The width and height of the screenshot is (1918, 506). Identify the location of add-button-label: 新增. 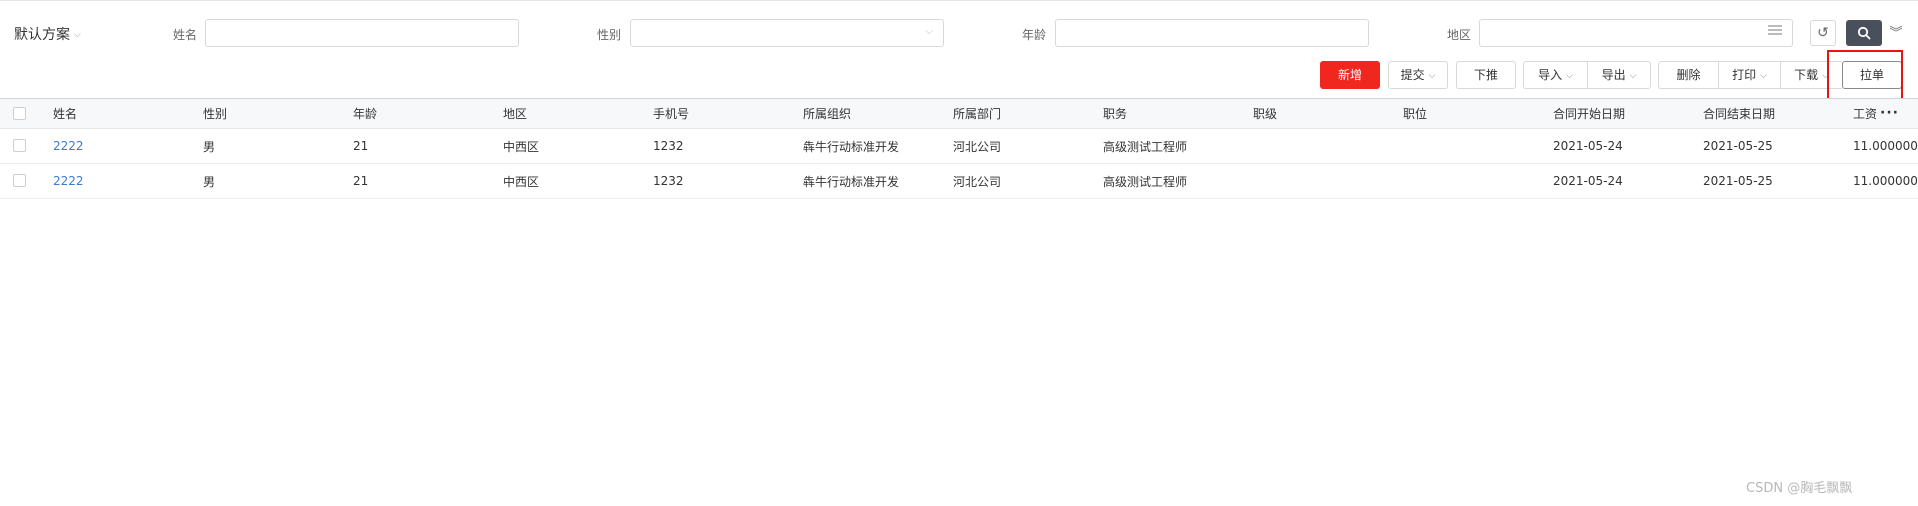
(1349, 75).